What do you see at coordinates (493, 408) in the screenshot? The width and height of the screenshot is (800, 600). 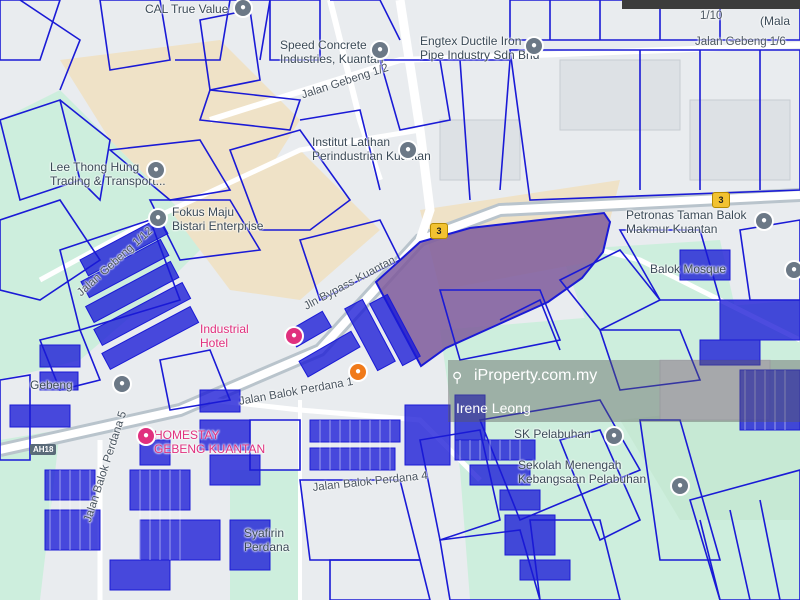 I see `watermark-agent: Irene Leong` at bounding box center [493, 408].